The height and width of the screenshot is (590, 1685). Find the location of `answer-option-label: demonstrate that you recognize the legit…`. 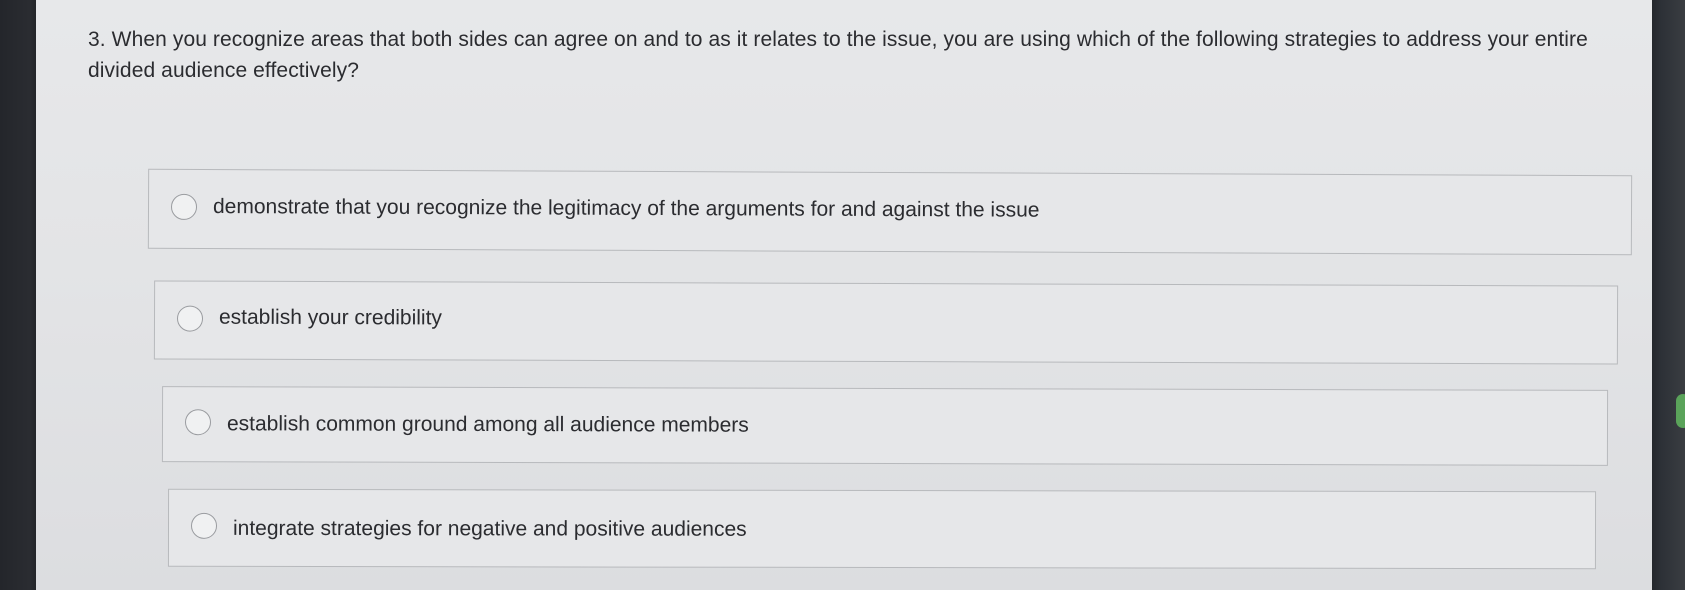

answer-option-label: demonstrate that you recognize the legit… is located at coordinates (626, 208).